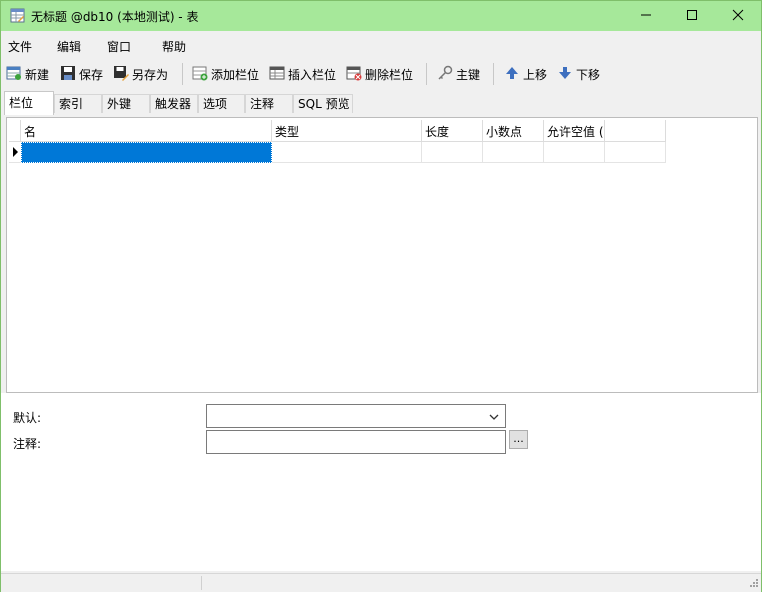 This screenshot has width=762, height=592. What do you see at coordinates (69, 46) in the screenshot?
I see `menu-edit: 编辑` at bounding box center [69, 46].